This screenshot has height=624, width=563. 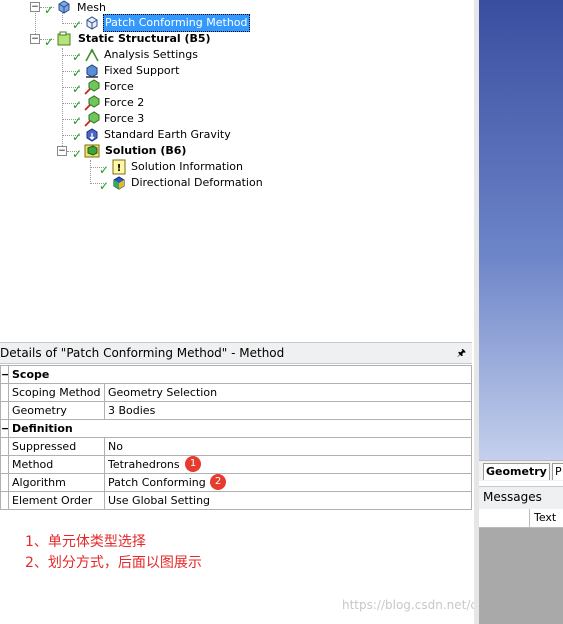 I want to click on tree-item-force-3: ✓ Force 3, so click(x=150, y=119).